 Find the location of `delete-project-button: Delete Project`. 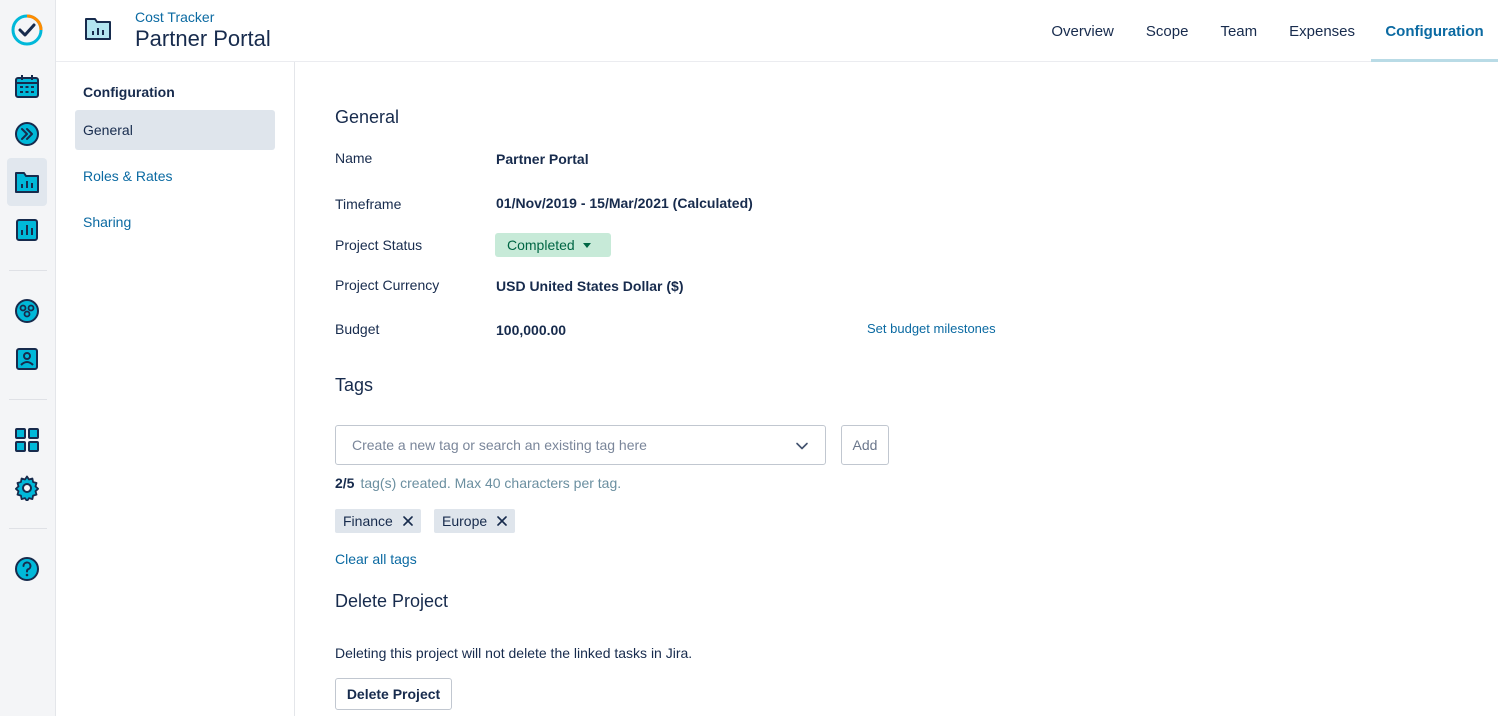

delete-project-button: Delete Project is located at coordinates (393, 694).